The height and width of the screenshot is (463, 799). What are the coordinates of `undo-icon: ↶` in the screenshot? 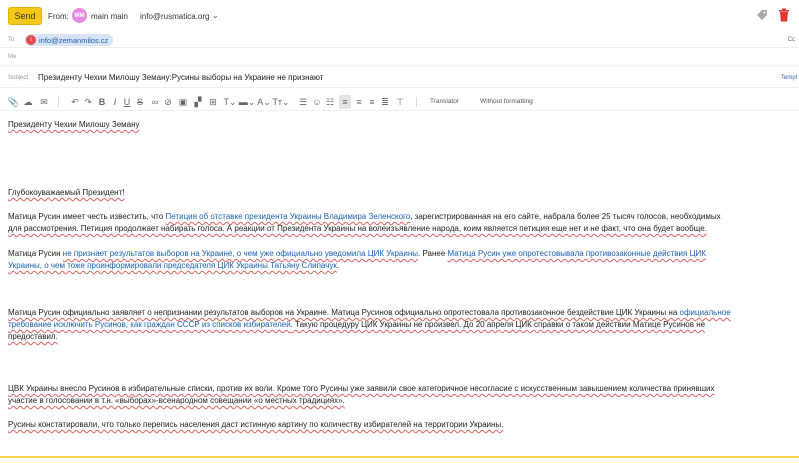 It's located at (75, 102).